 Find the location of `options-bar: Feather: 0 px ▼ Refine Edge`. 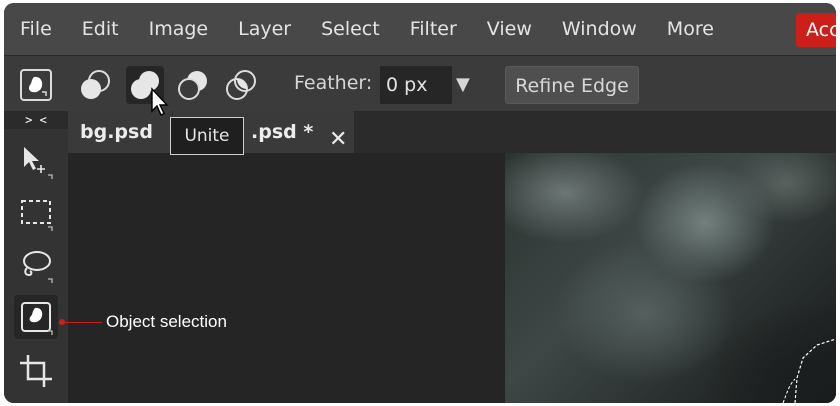

options-bar: Feather: 0 px ▼ Refine Edge is located at coordinates (420, 83).